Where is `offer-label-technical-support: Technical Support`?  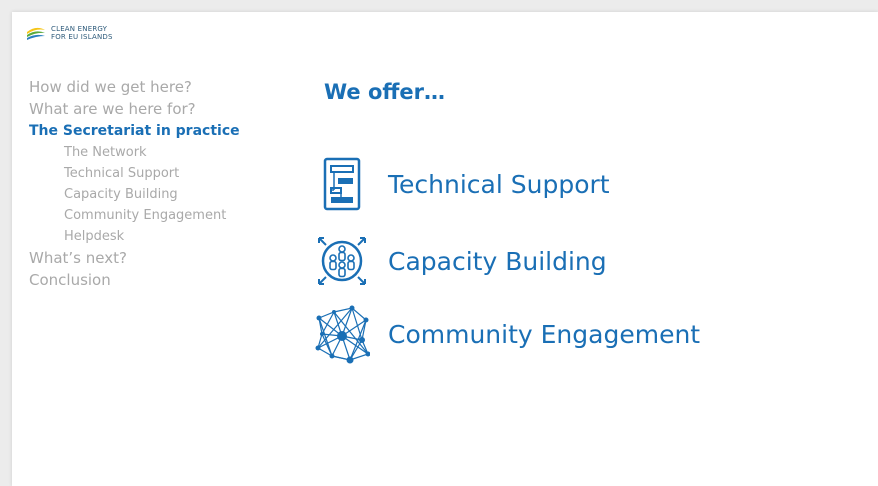
offer-label-technical-support: Technical Support is located at coordinates (499, 184).